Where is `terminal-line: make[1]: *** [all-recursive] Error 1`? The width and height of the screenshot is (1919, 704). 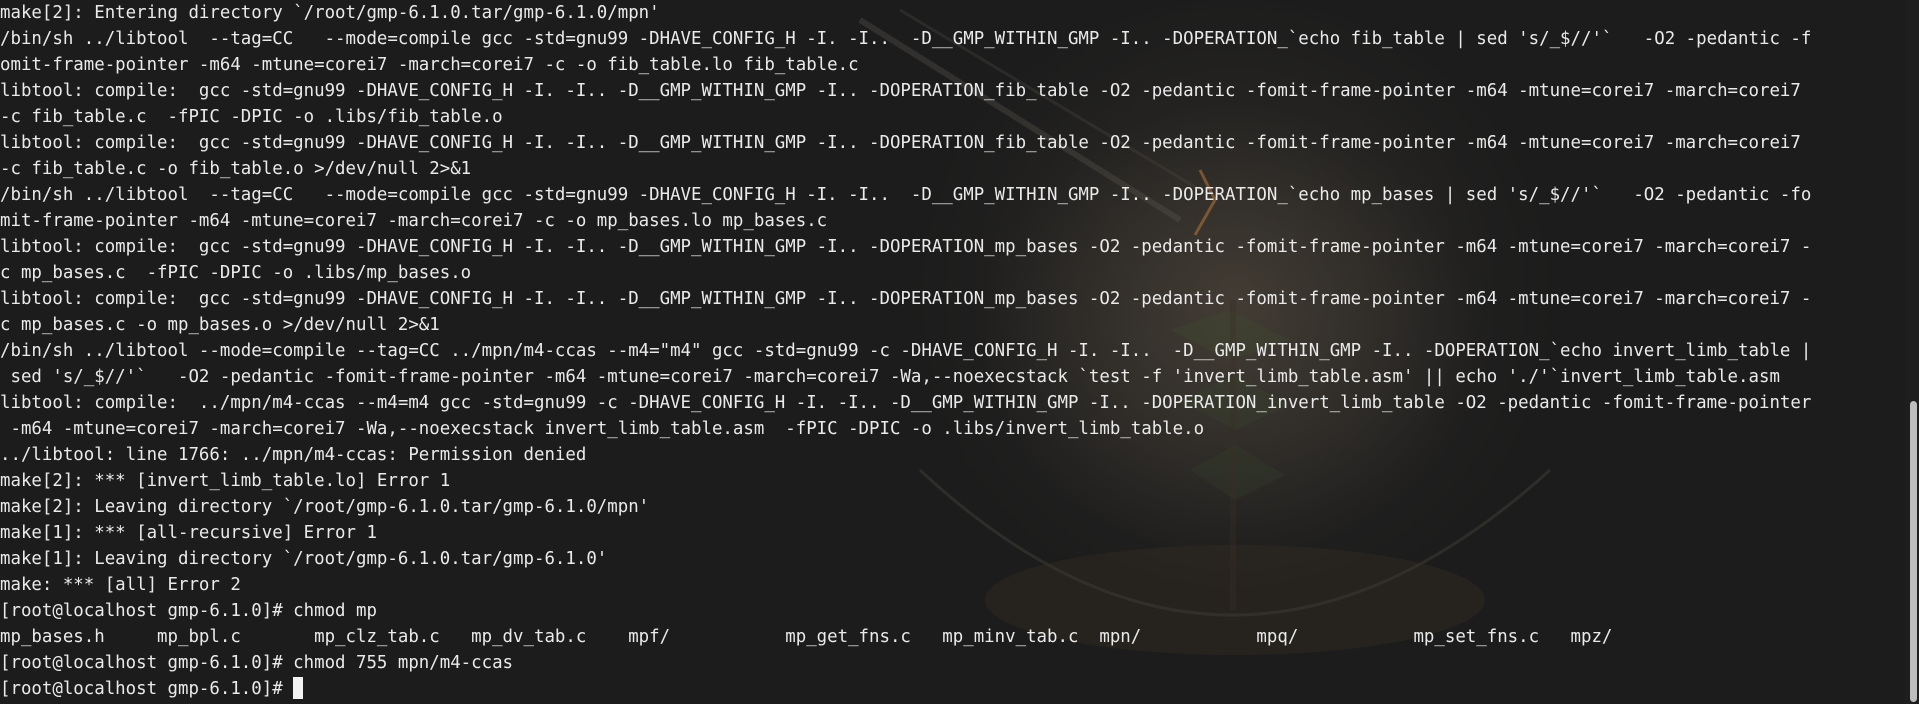 terminal-line: make[1]: *** [all-recursive] Error 1 is located at coordinates (188, 533).